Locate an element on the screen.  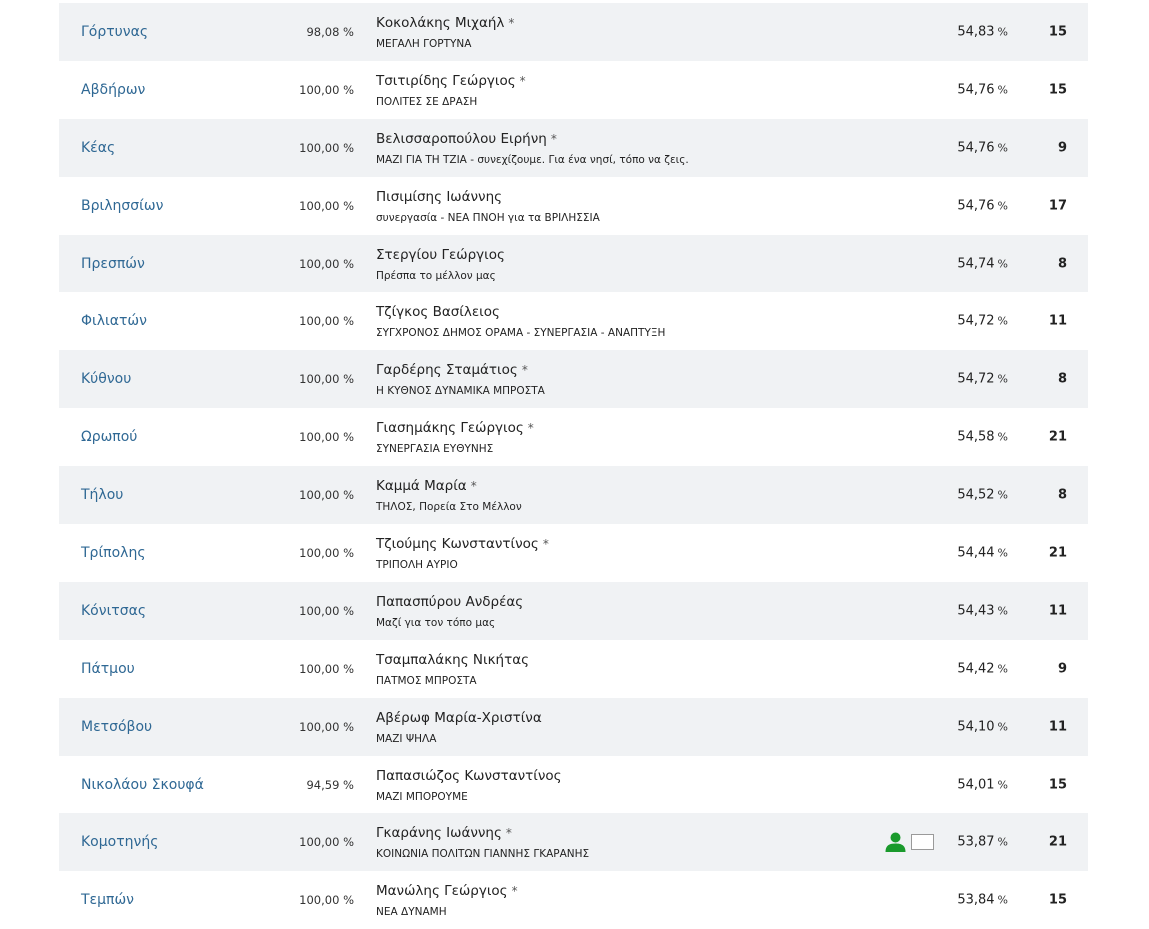
candidate-name: Καμμά Μαρία * is located at coordinates (426, 486).